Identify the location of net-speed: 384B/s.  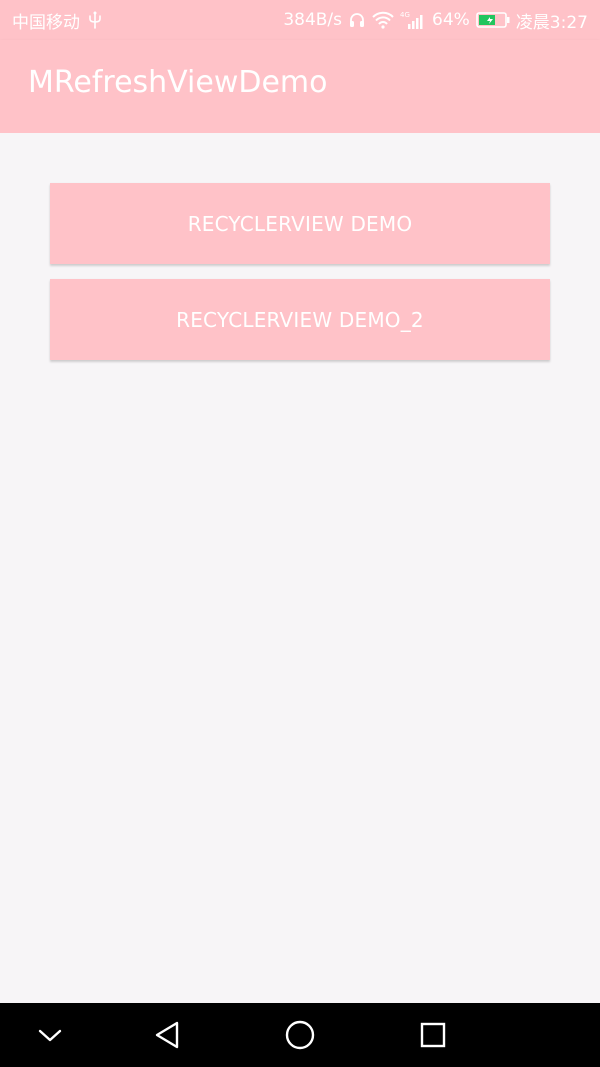
(313, 20).